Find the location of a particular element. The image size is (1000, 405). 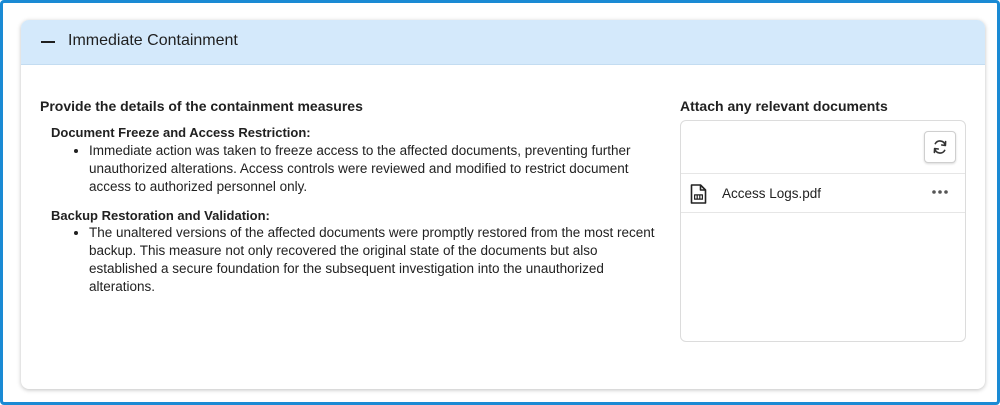

attachments-heading: Attach any relevant documents is located at coordinates (784, 106).